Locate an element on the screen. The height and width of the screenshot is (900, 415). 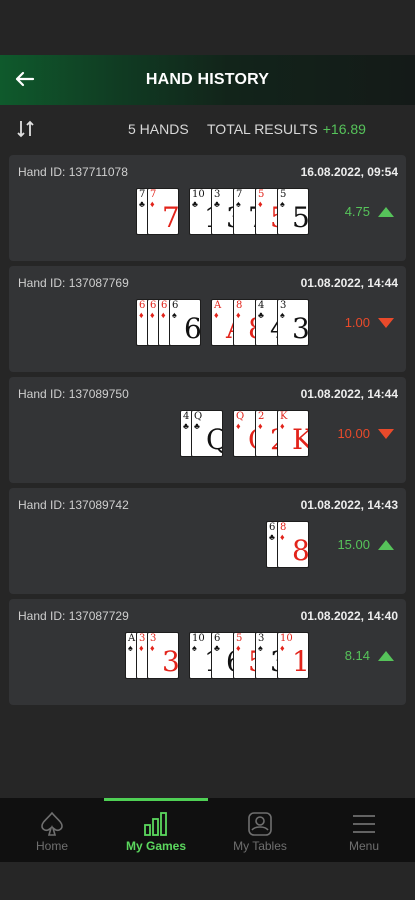
playing-card: 5 ♠ 5 is located at coordinates (293, 211).